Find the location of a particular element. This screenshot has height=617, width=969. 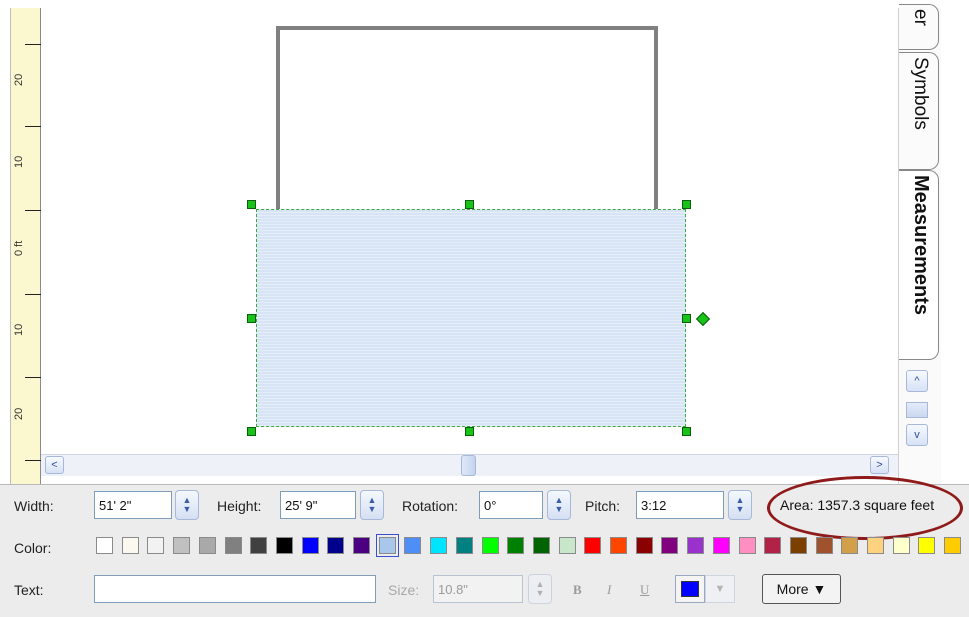

chevron-up-icon: ^ is located at coordinates (917, 381).